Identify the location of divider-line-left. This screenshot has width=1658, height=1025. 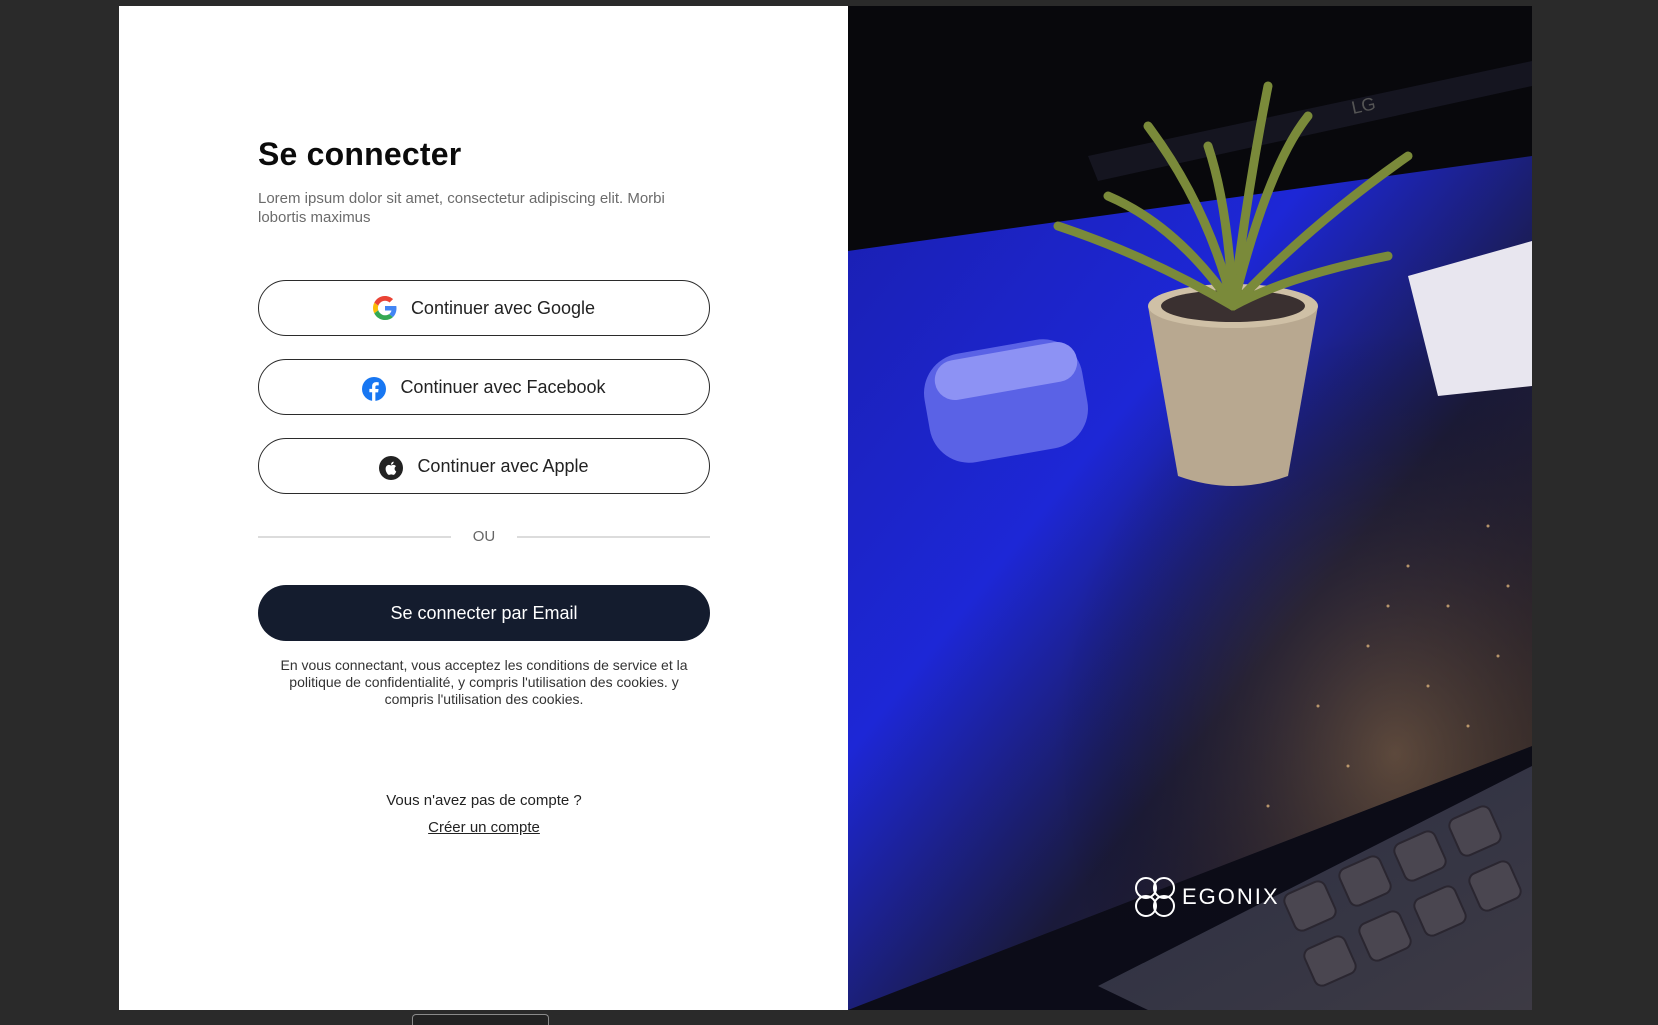
(354, 536).